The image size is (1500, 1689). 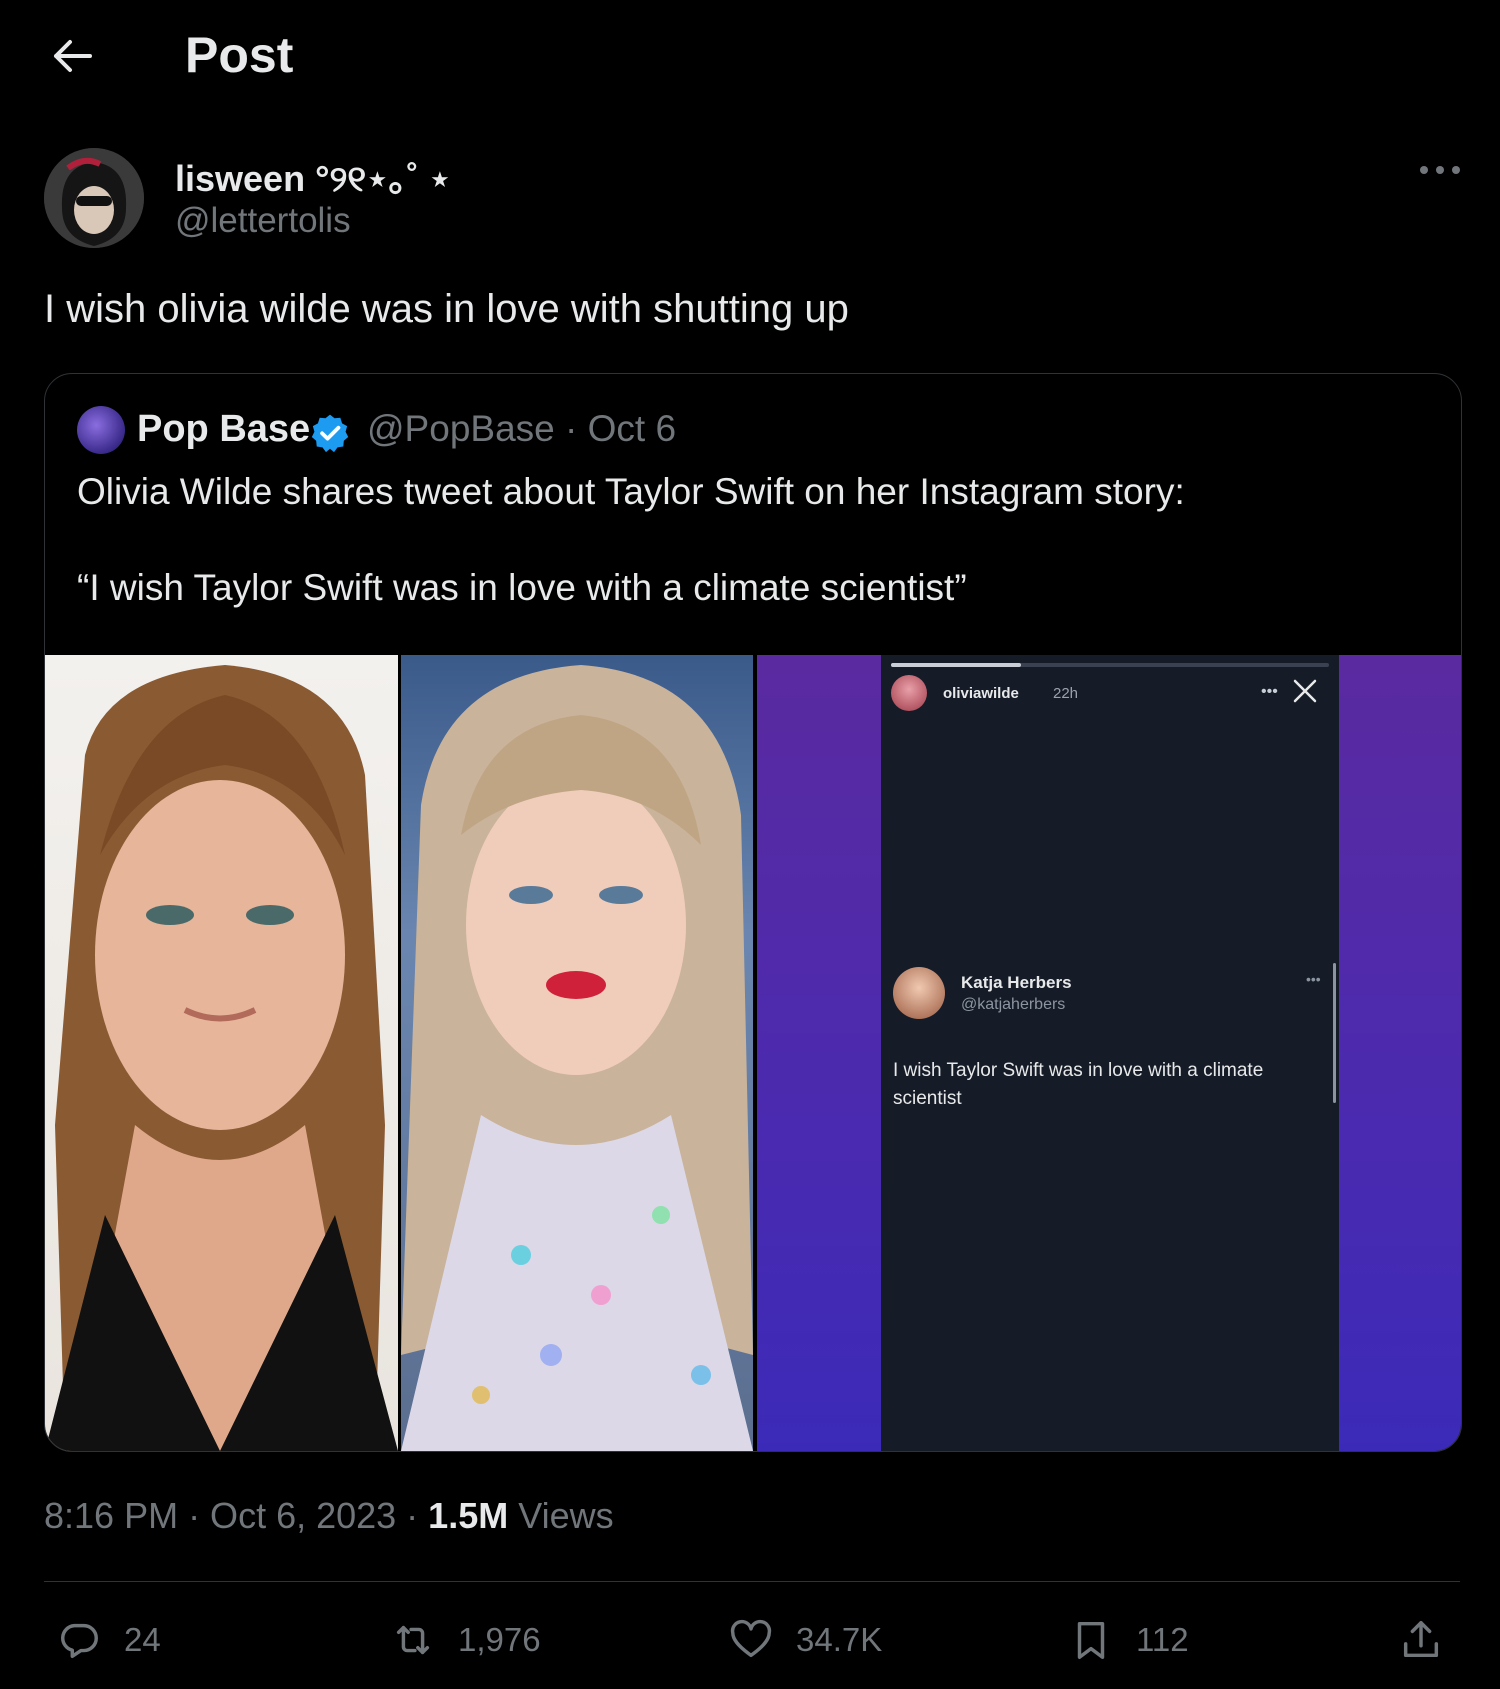 I want to click on divider, so click(x=752, y=1581).